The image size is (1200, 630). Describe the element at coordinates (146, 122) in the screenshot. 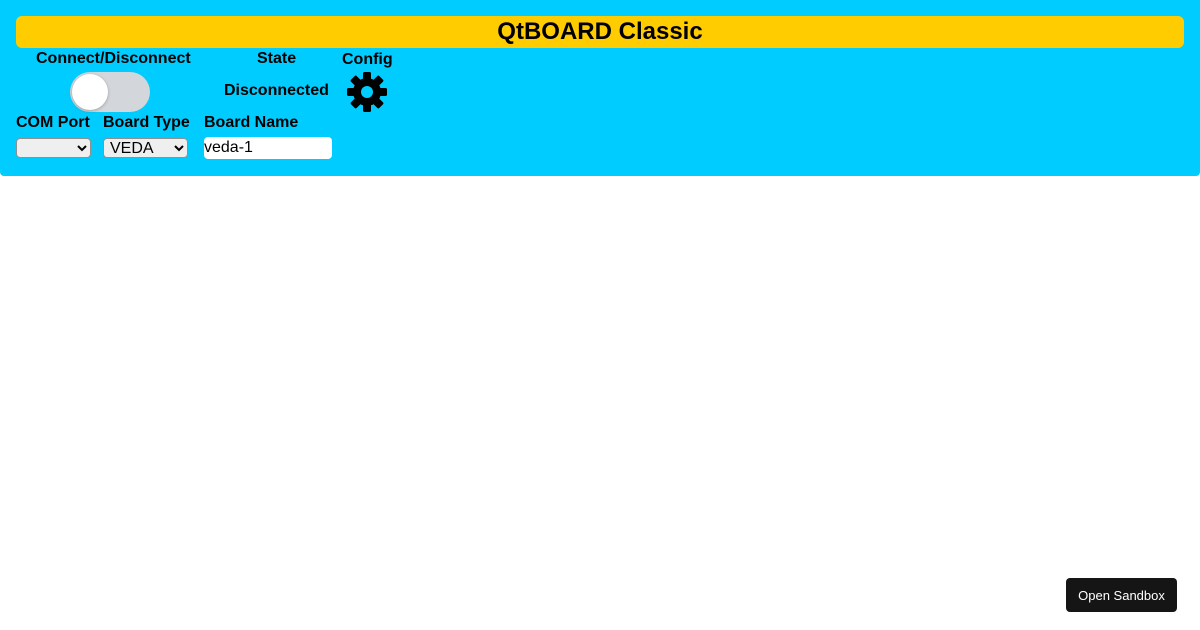

I see `board-type-label: Board Type` at that location.